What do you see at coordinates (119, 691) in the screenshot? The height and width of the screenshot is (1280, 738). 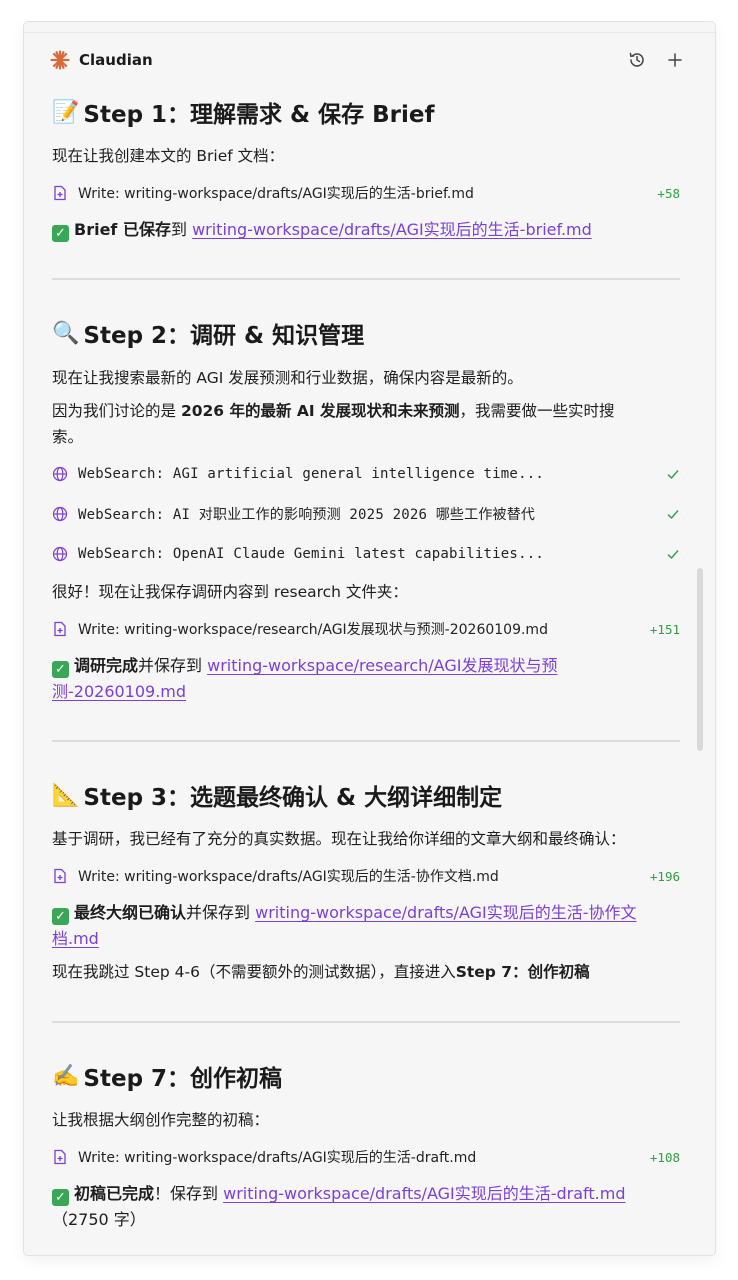 I see `file-link: 测-20260109.md` at bounding box center [119, 691].